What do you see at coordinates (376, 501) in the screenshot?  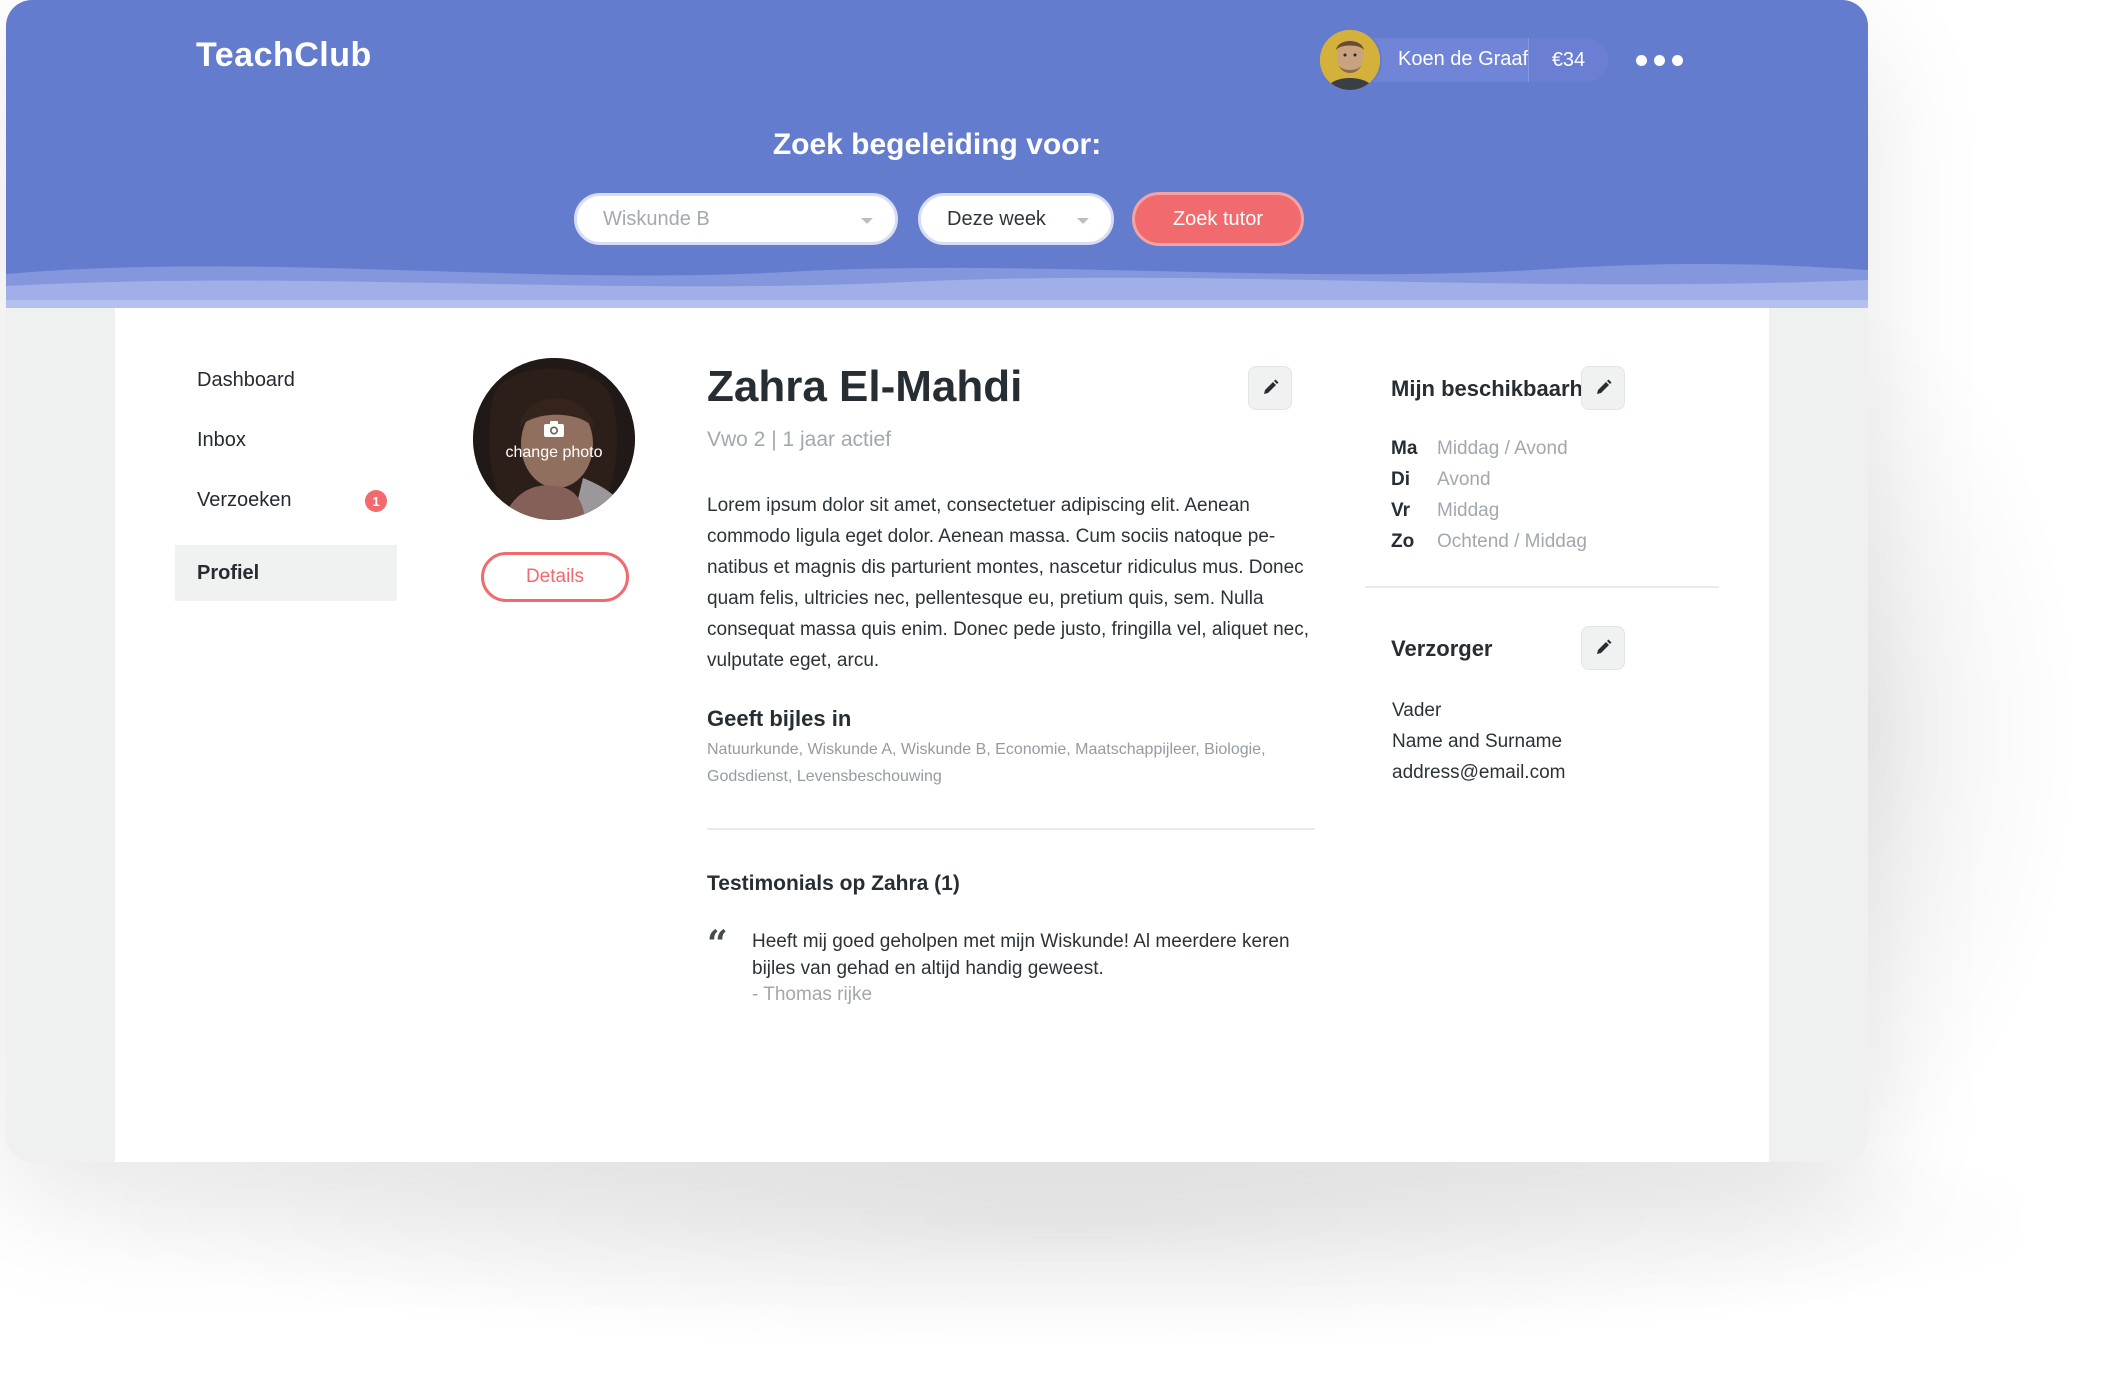 I see `notification-badge: 1` at bounding box center [376, 501].